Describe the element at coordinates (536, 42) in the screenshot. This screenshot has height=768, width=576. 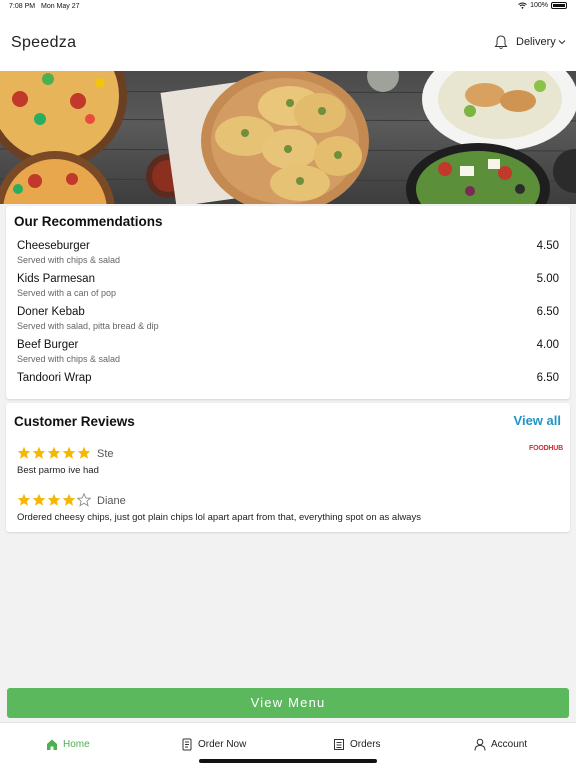
I see `delivery-selector: Delivery` at that location.